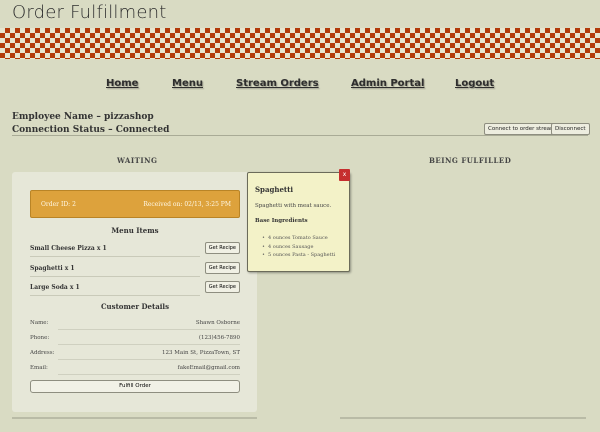 The height and width of the screenshot is (432, 600). Describe the element at coordinates (201, 353) in the screenshot. I see `customer-value: 123 Main St, PizzaTown, ST` at that location.